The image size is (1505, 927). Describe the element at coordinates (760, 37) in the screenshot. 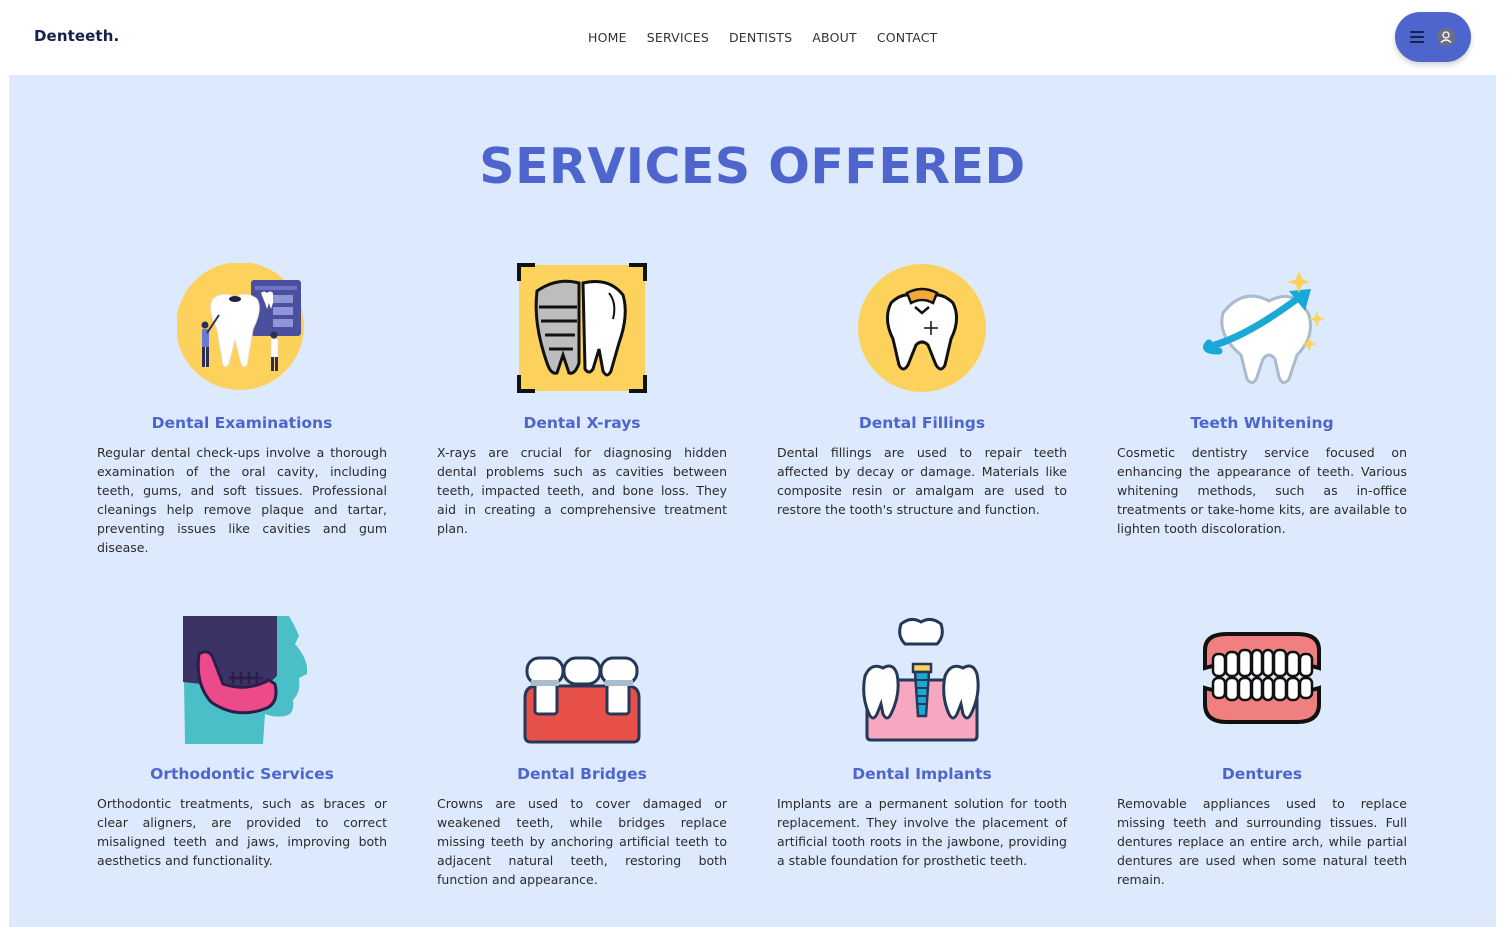

I see `nav-link-dentists: DENTISTS` at that location.